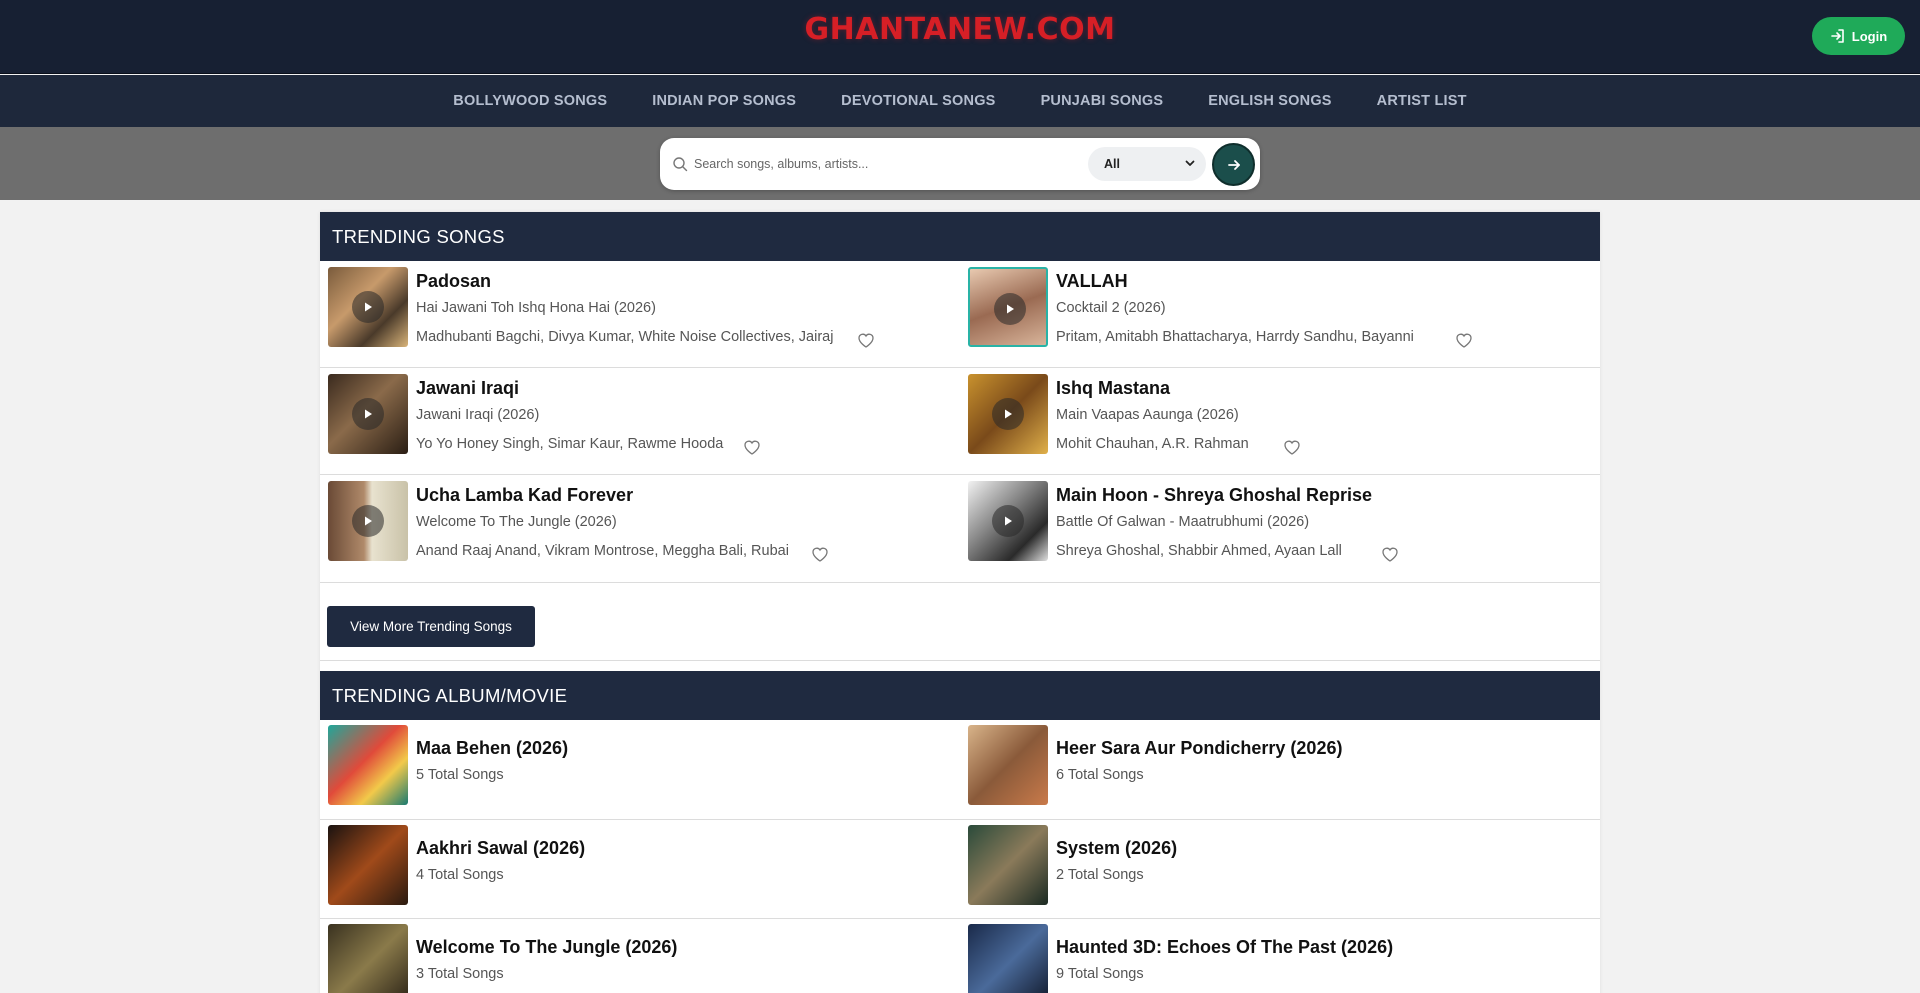 This screenshot has width=1920, height=993. Describe the element at coordinates (1224, 947) in the screenshot. I see `album-title: Haunted 3D: Echoes Of The Past (2026)` at that location.